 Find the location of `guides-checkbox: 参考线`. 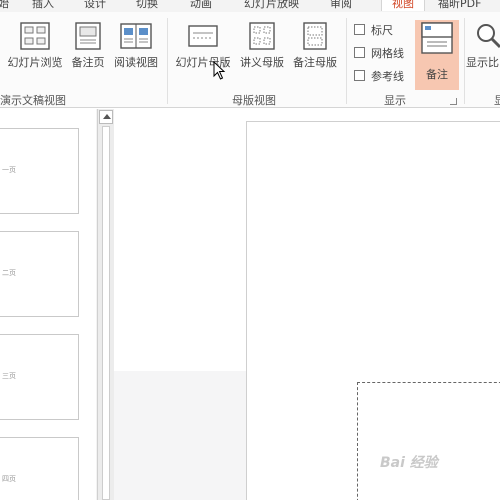

guides-checkbox: 参考线 is located at coordinates (379, 76).